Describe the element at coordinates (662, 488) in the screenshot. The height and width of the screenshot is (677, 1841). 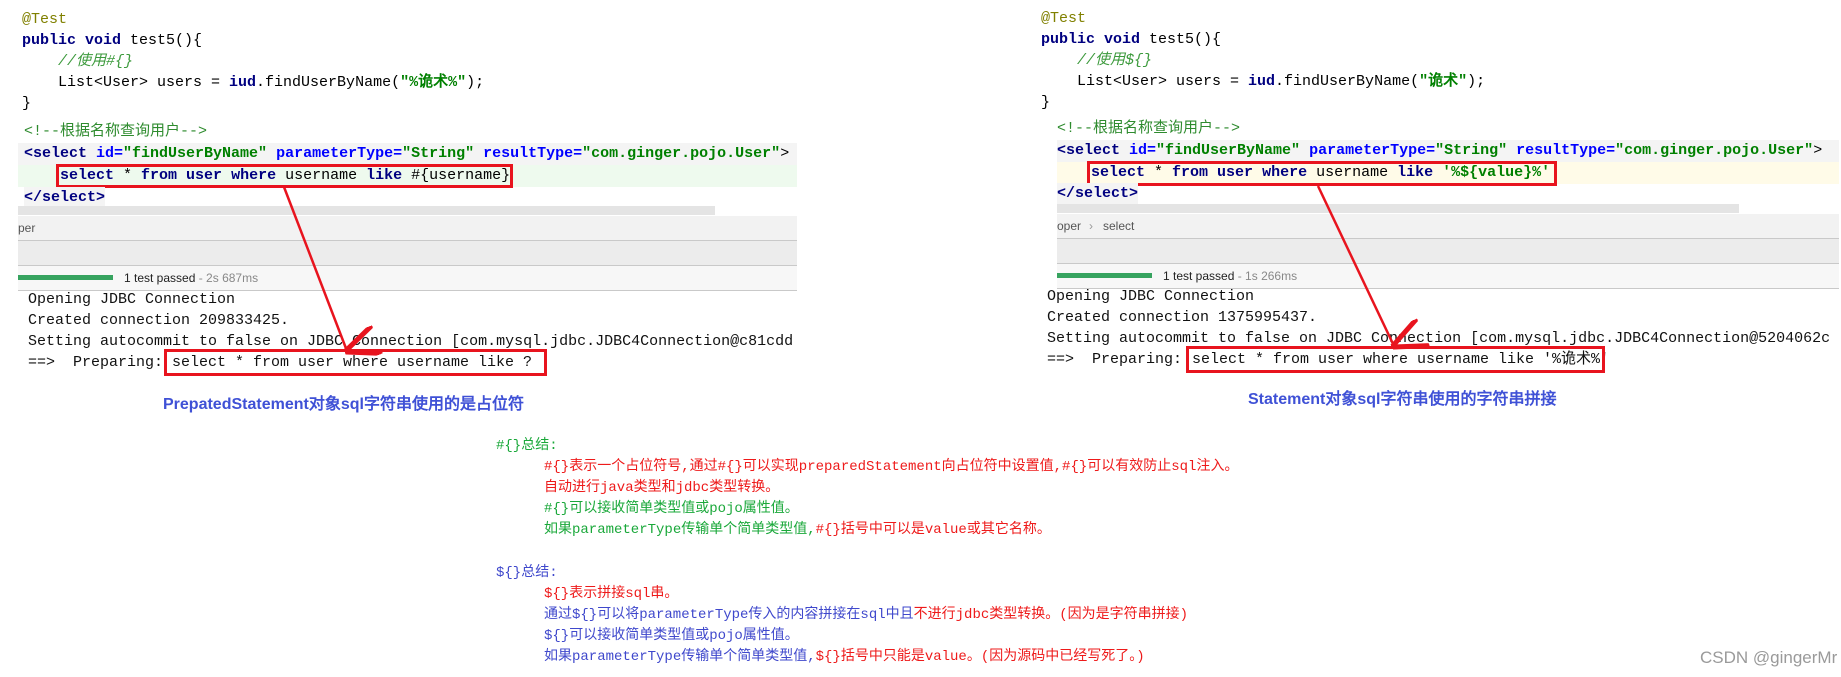
I see `hash-note: 自动进行java类型和jdbc类型转换。` at that location.